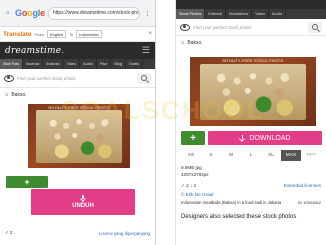 This screenshot has width=326, height=245. I want to click on from-label: From, so click(39, 34).